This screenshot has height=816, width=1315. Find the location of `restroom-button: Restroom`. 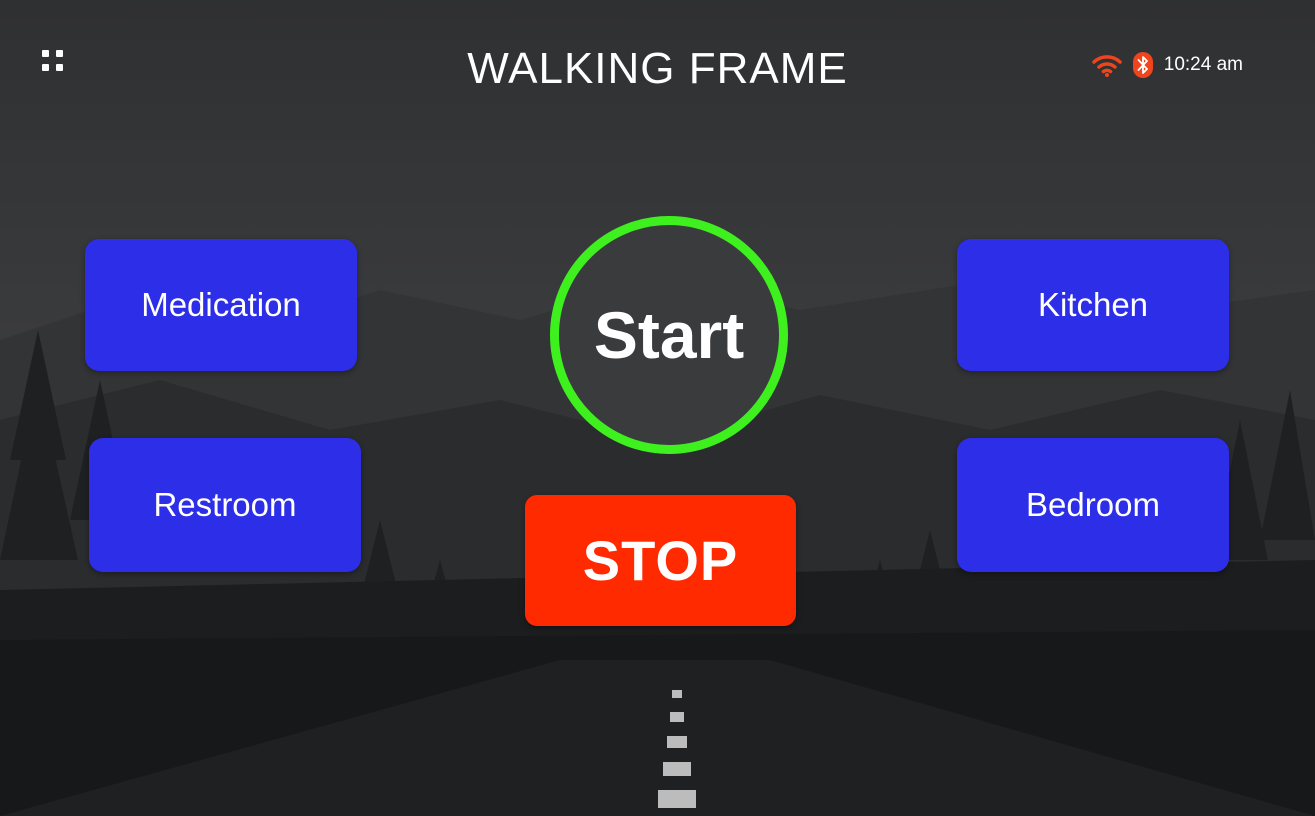

restroom-button: Restroom is located at coordinates (225, 505).